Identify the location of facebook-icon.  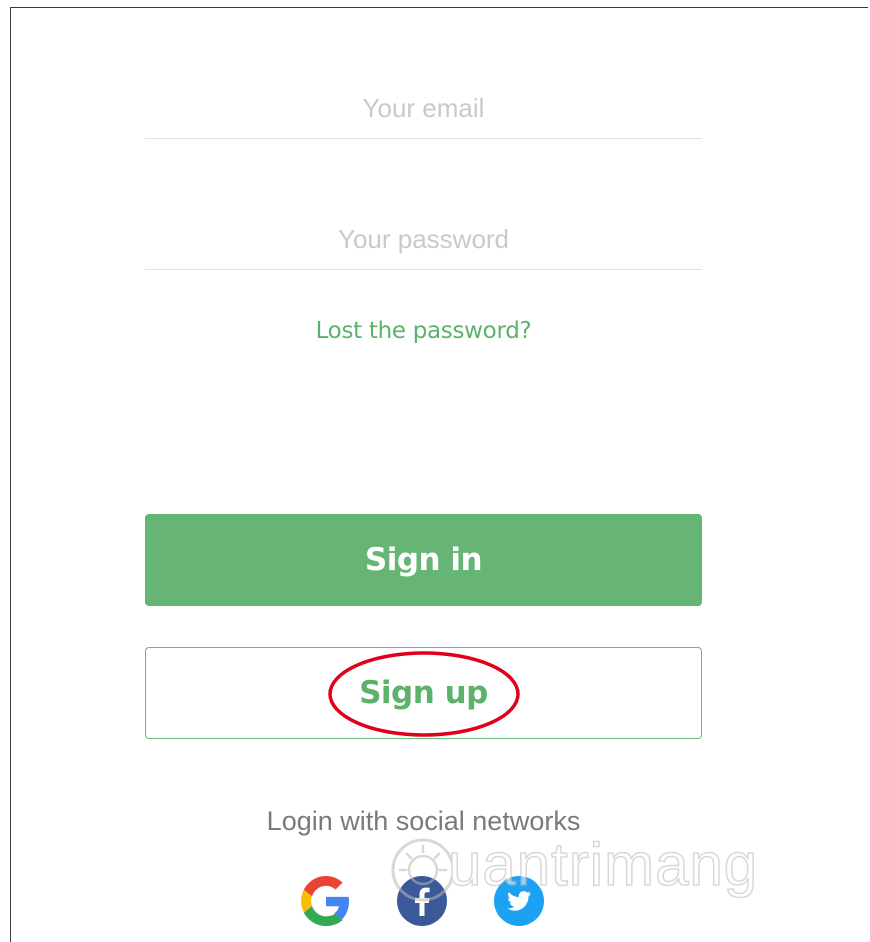
(422, 901).